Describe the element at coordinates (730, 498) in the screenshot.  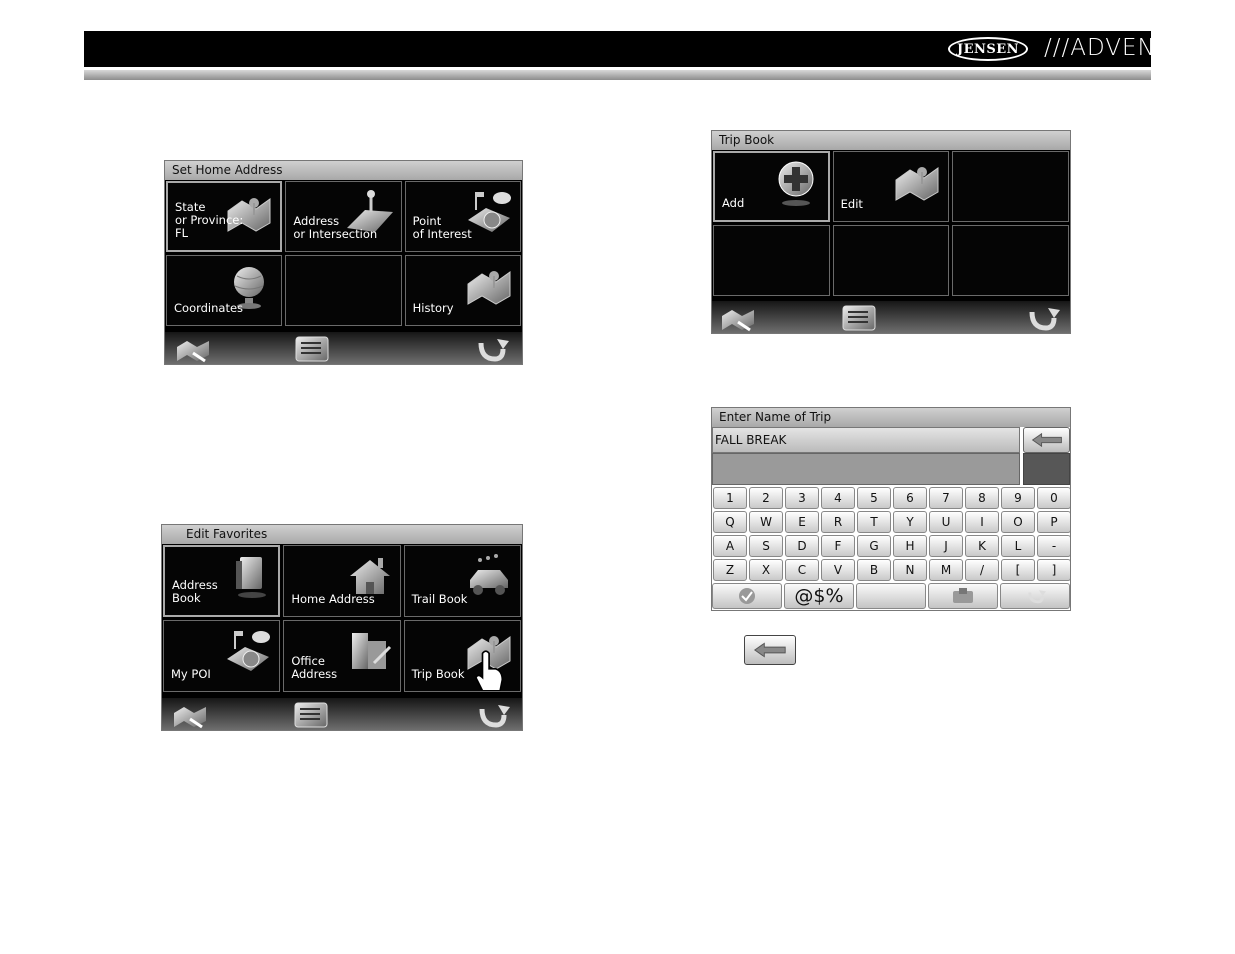
I see `key-1: 1` at that location.